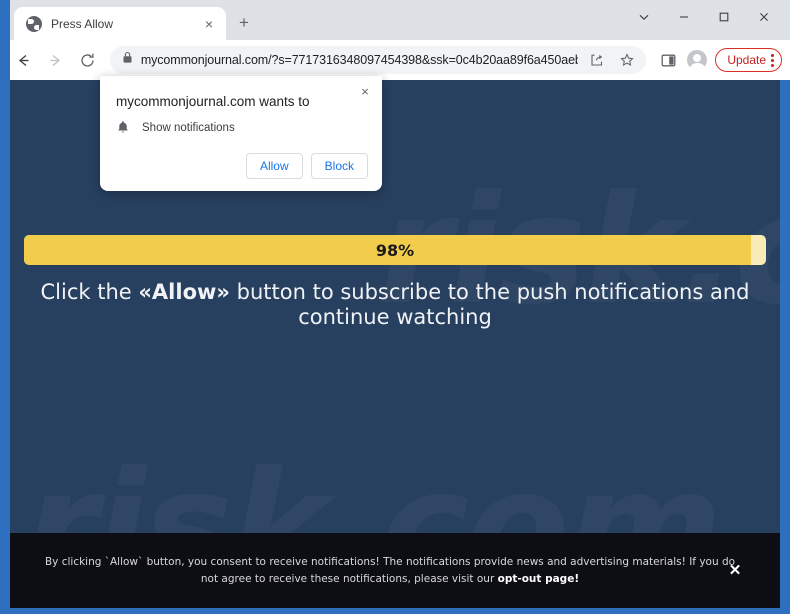  Describe the element at coordinates (188, 127) in the screenshot. I see `dialog-subtitle: Show notifications` at that location.